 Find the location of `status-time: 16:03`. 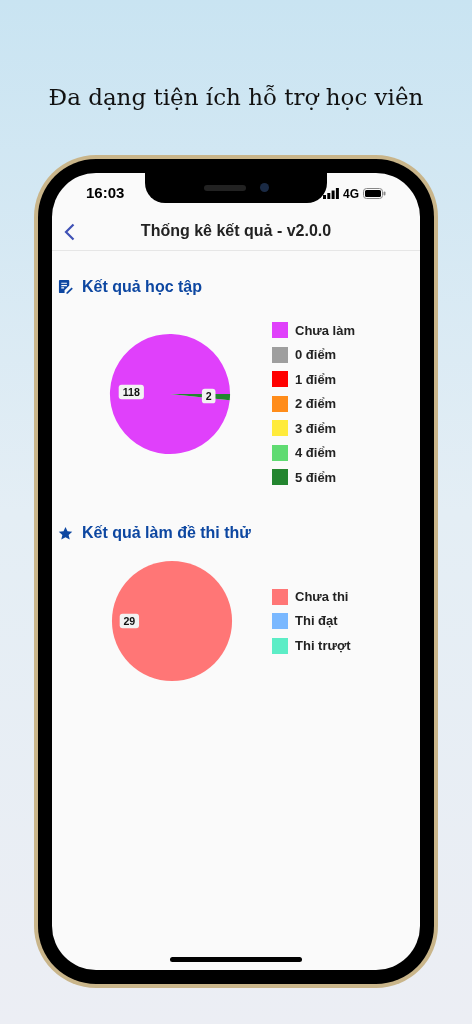

status-time: 16:03 is located at coordinates (105, 193).